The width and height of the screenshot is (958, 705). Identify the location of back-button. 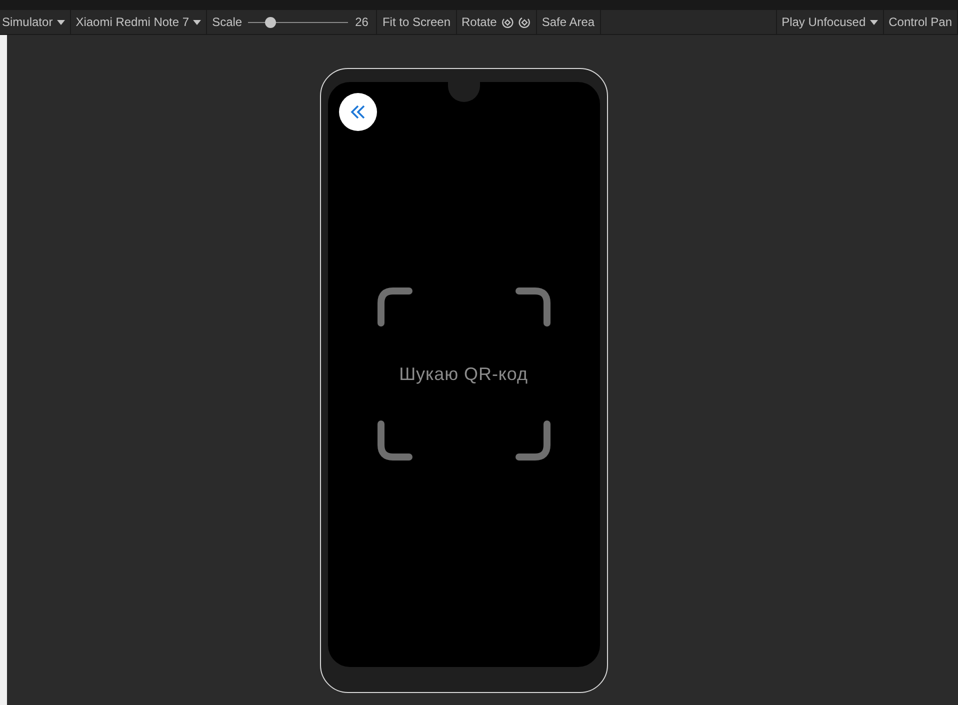
(357, 112).